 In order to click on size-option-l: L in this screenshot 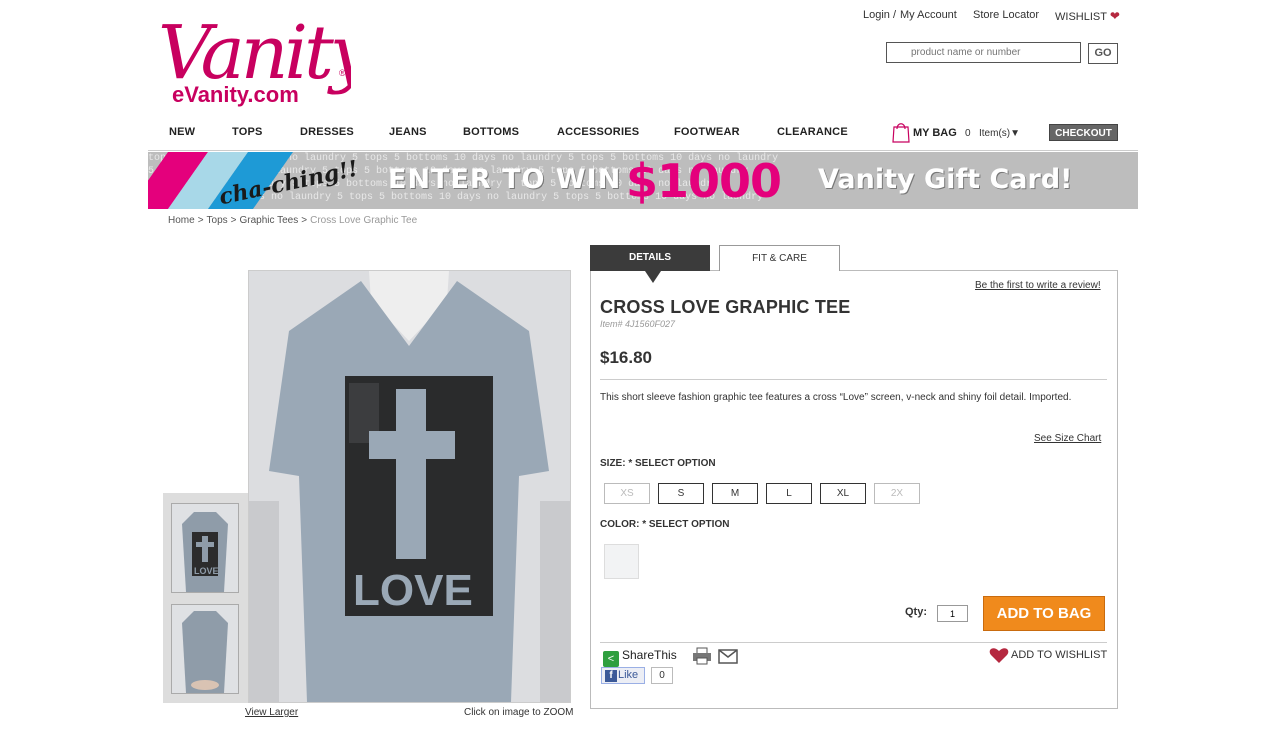, I will do `click(789, 493)`.